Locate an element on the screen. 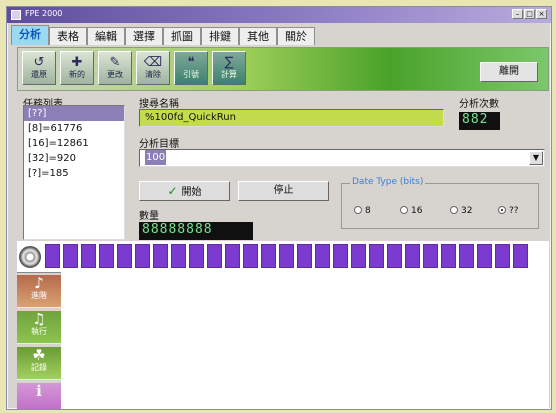  minimize-button: – is located at coordinates (517, 14).